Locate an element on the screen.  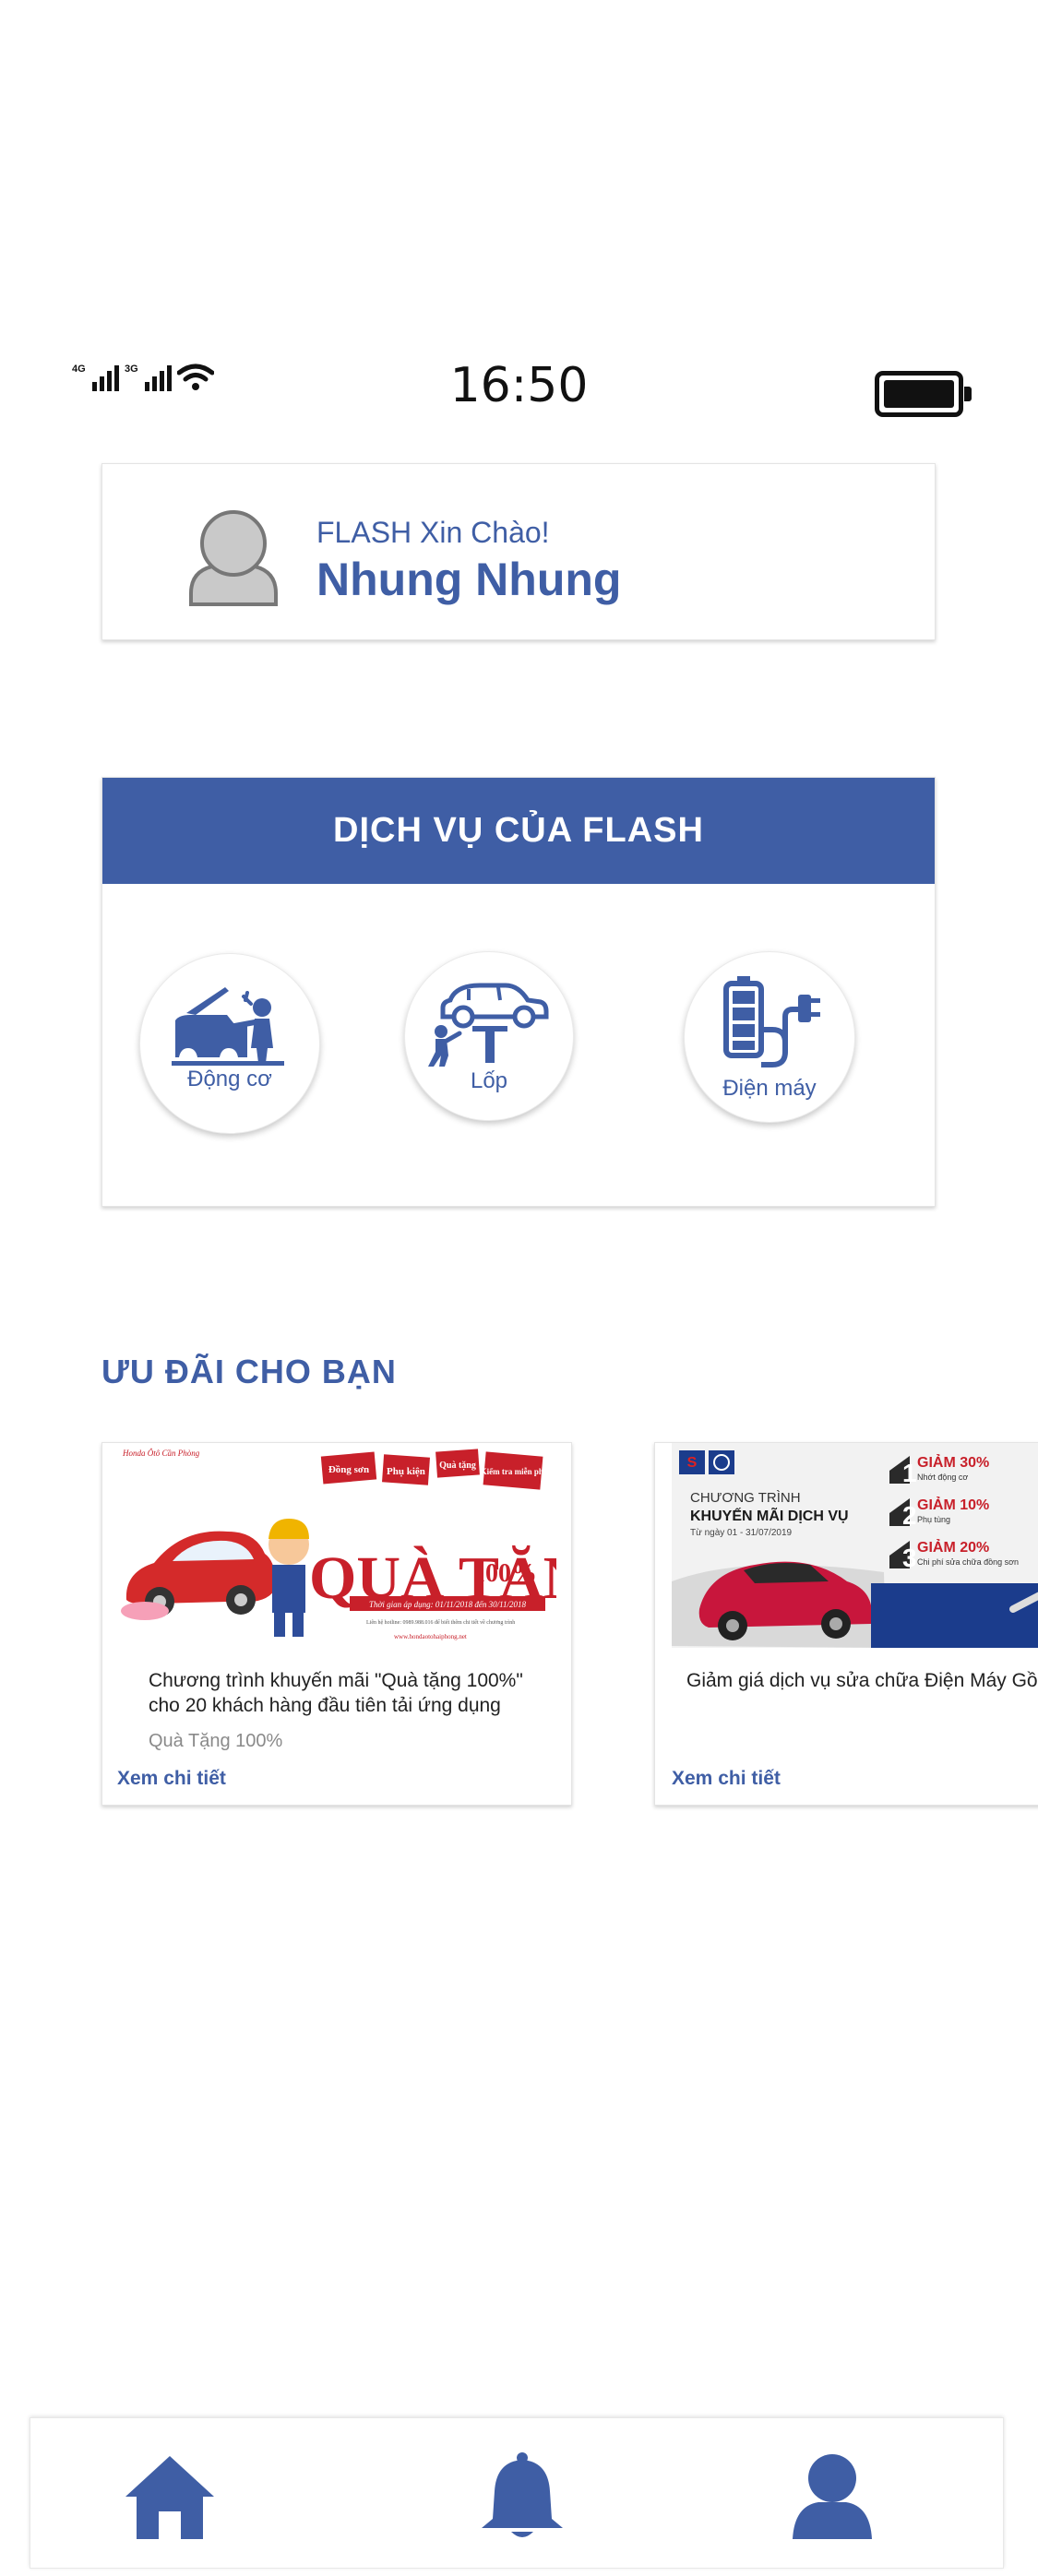
car-lift-tire-icon is located at coordinates (488, 1025).